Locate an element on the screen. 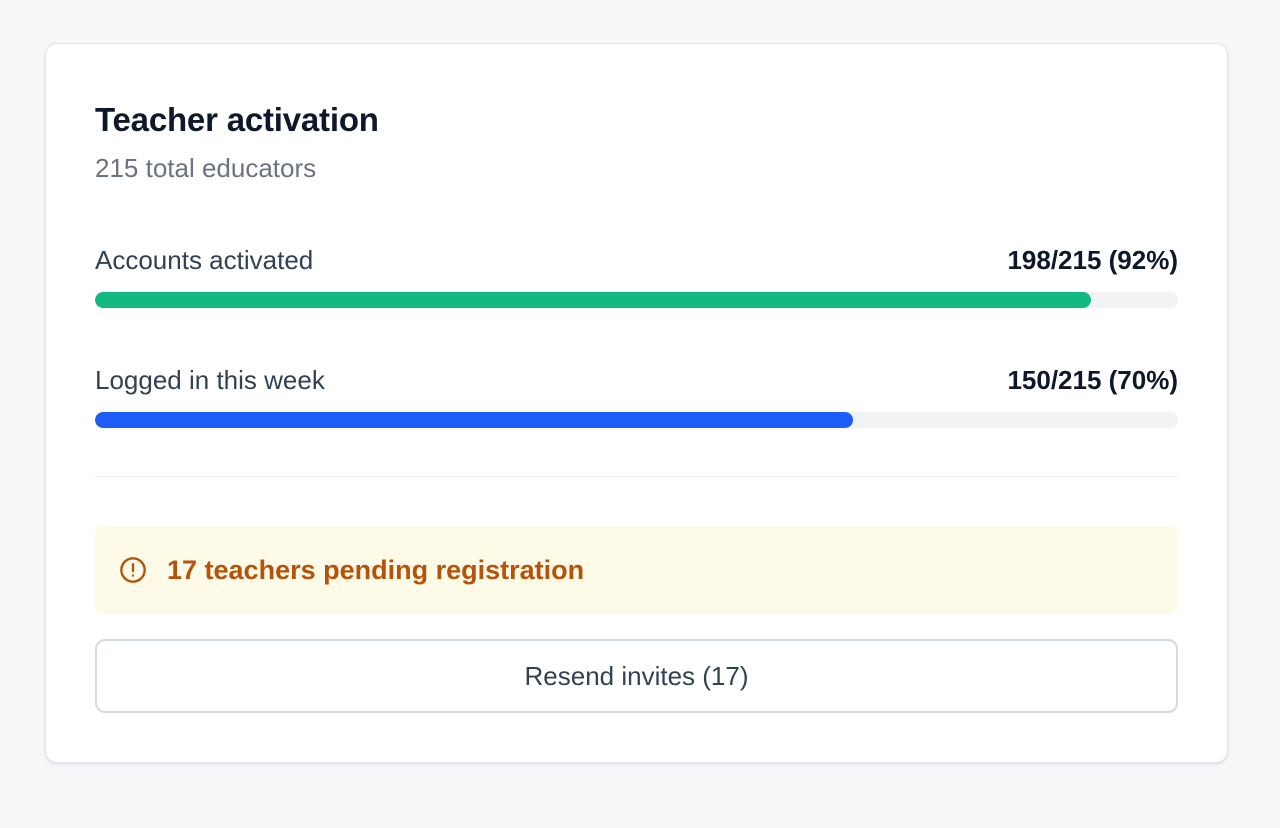 The width and height of the screenshot is (1280, 828). resend-invites-button: Resend invites (17) is located at coordinates (636, 676).